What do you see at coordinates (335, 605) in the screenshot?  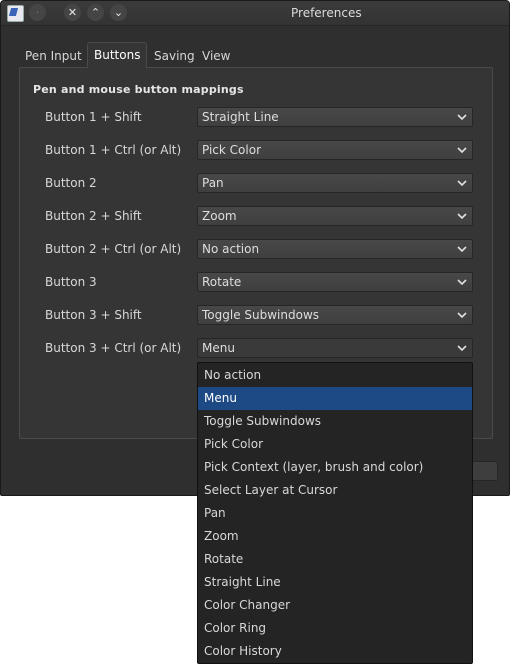 I see `dropdown-option: Color Changer` at bounding box center [335, 605].